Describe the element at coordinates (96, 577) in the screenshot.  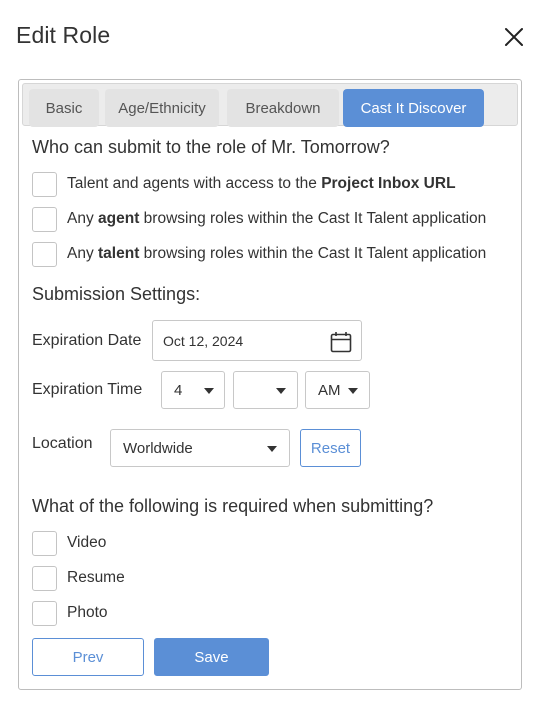
I see `option-label: Resume` at that location.